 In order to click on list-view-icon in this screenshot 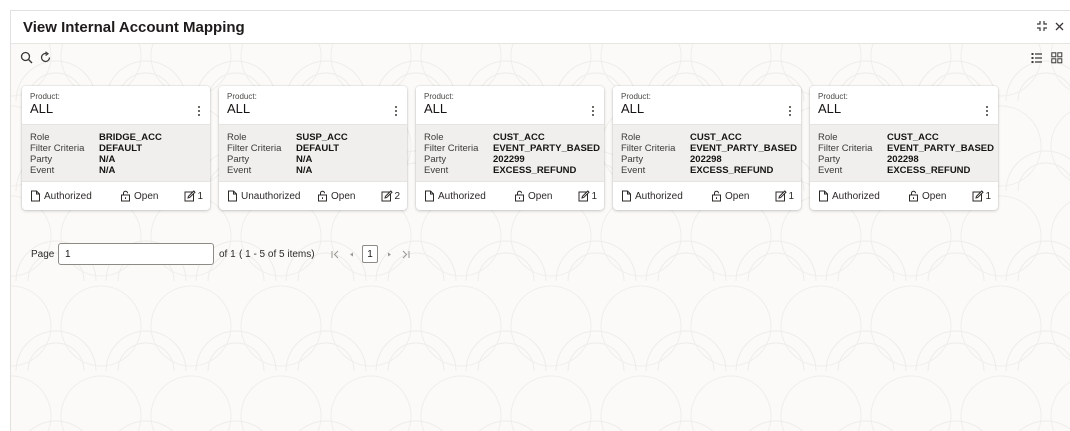, I will do `click(1038, 59)`.